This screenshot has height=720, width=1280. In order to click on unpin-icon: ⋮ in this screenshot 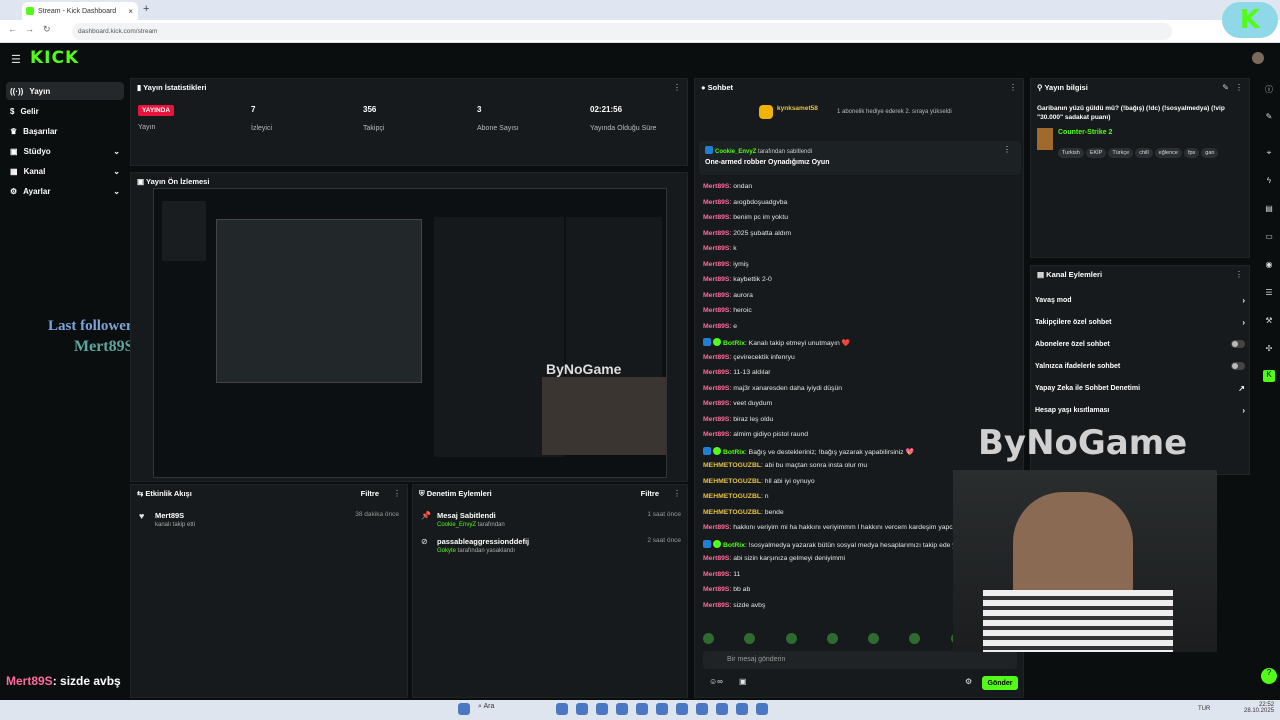, I will do `click(1007, 149)`.